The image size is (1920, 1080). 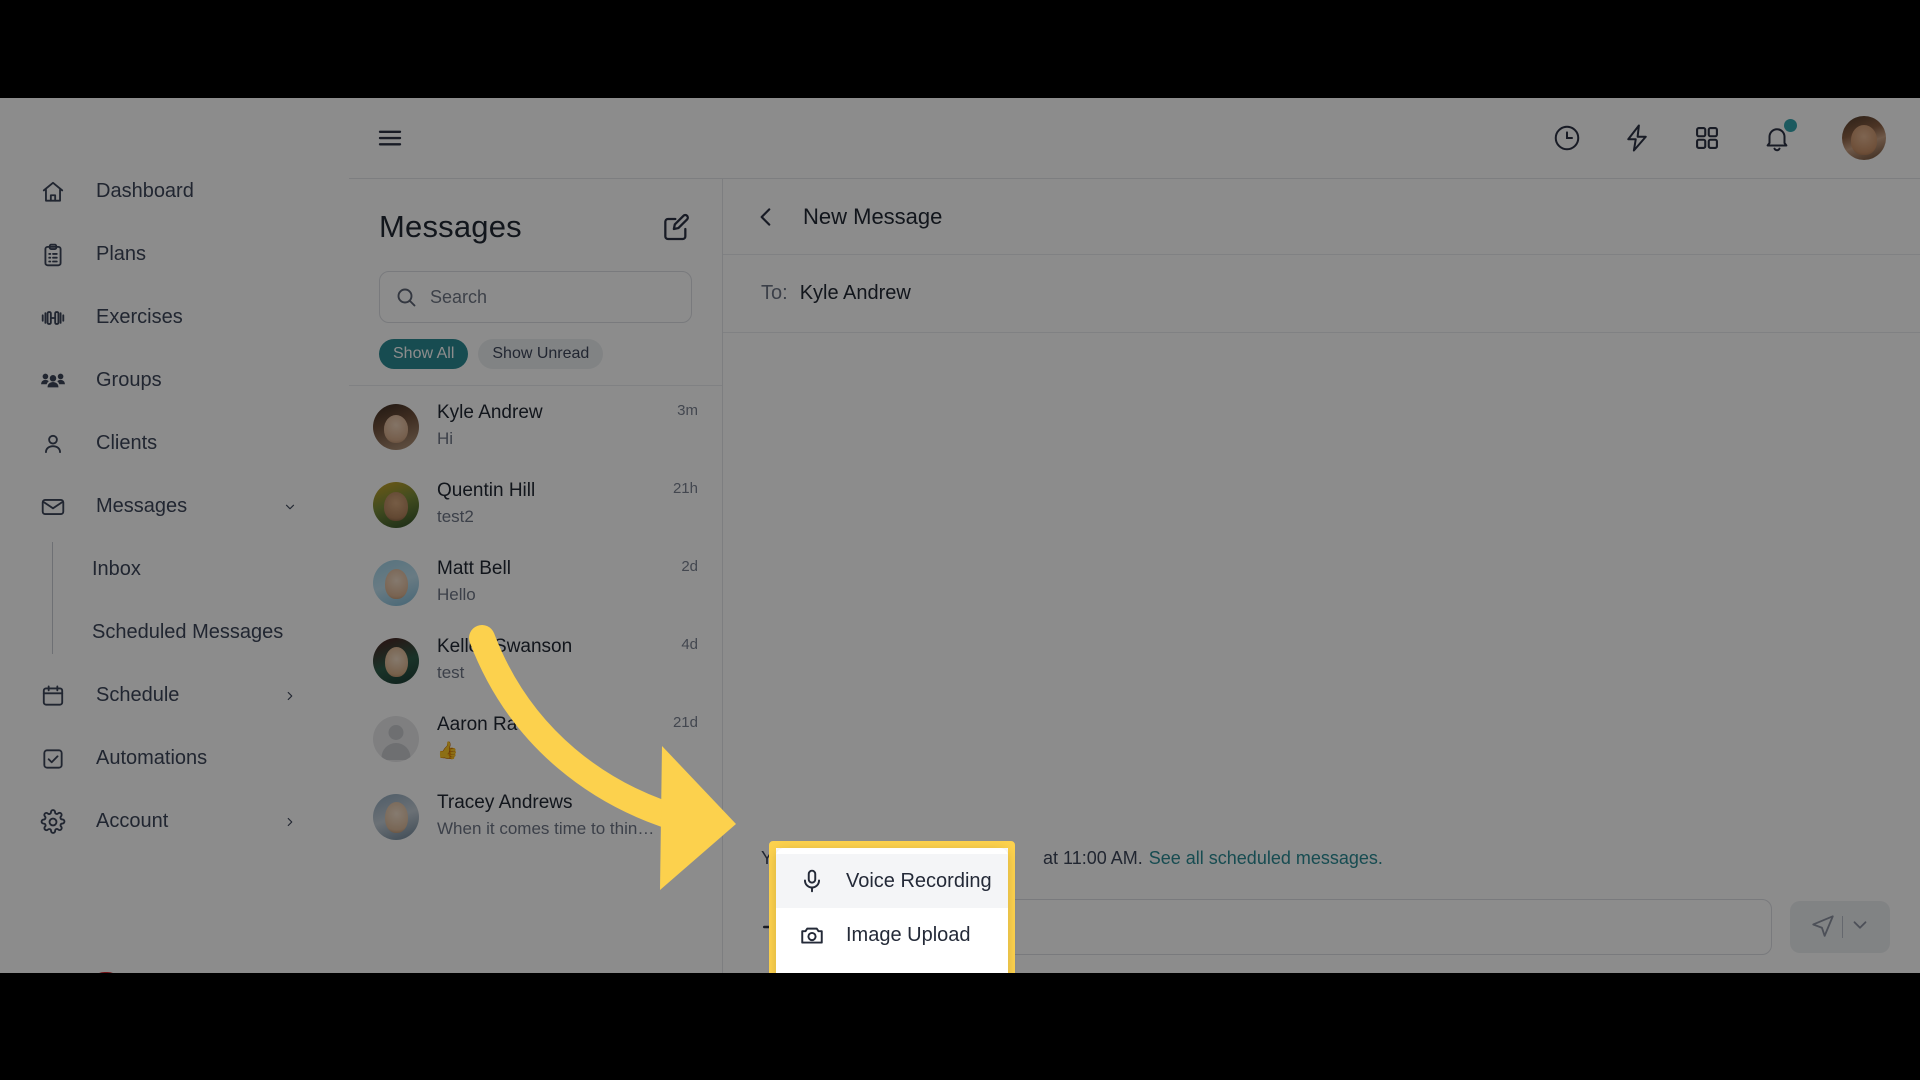 What do you see at coordinates (174, 695) in the screenshot?
I see `sidebar-item-schedule: Schedule` at bounding box center [174, 695].